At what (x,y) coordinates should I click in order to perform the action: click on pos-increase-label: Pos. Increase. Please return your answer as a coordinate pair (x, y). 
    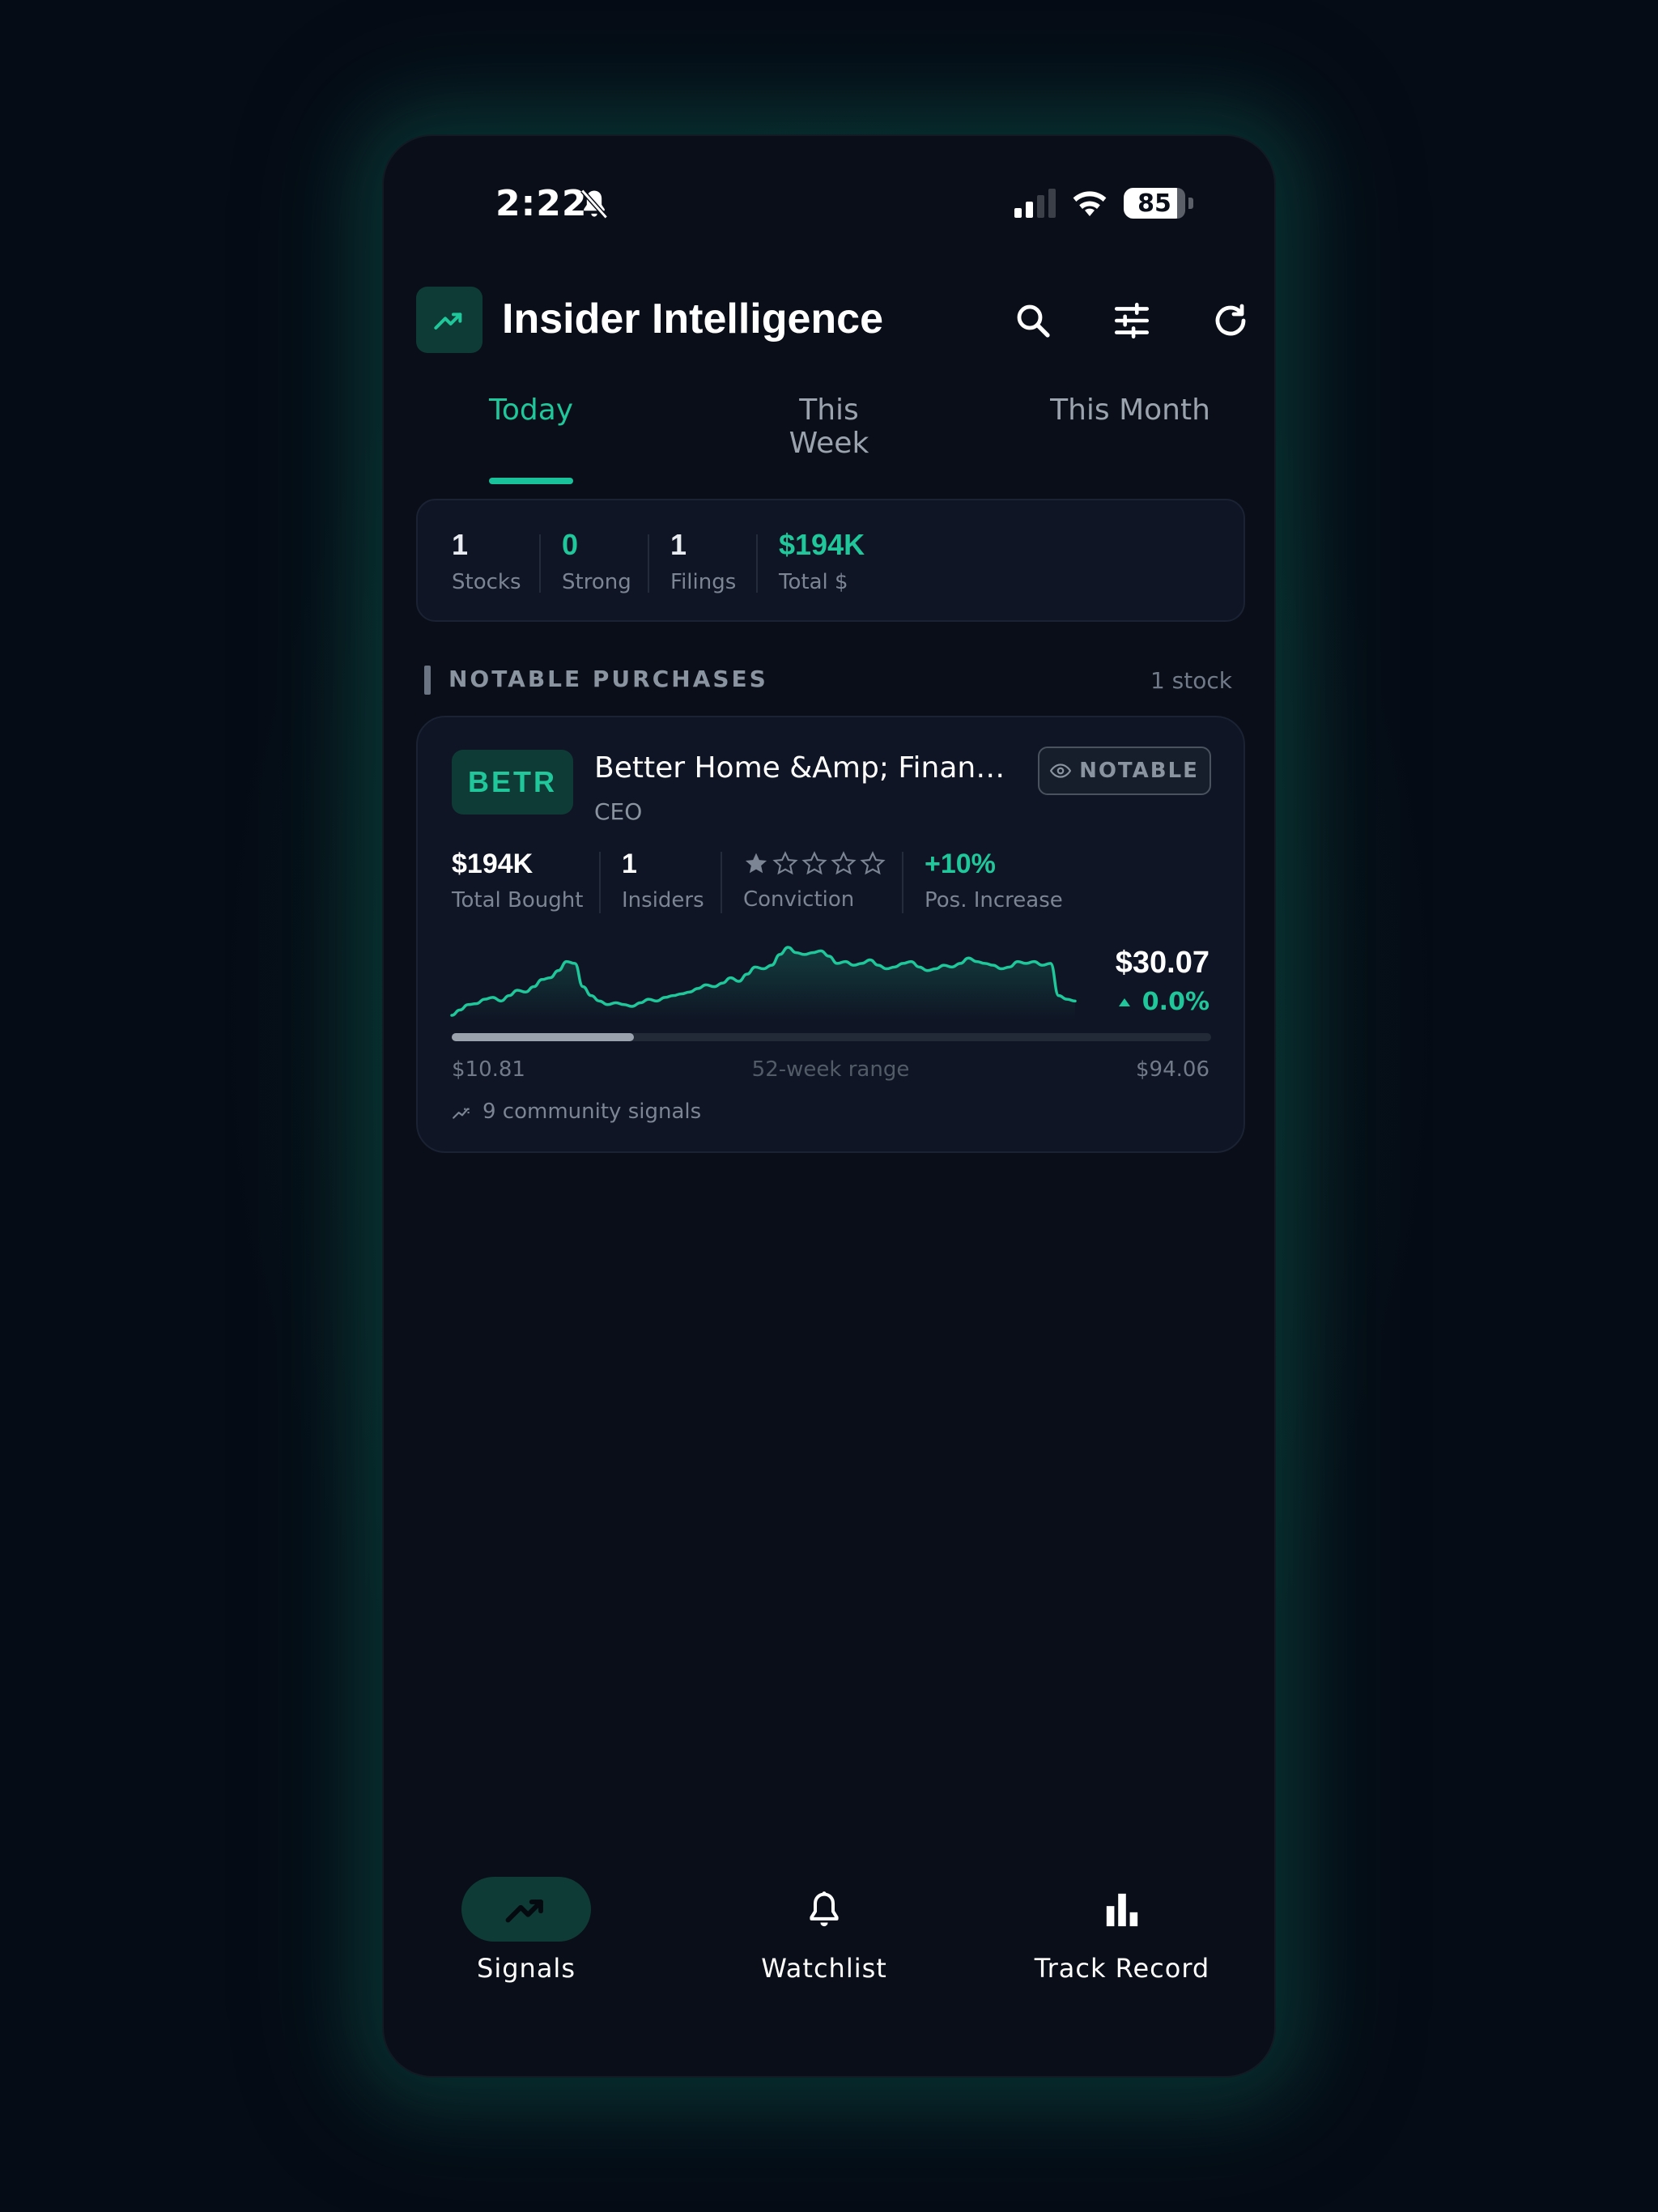
    Looking at the image, I should click on (994, 900).